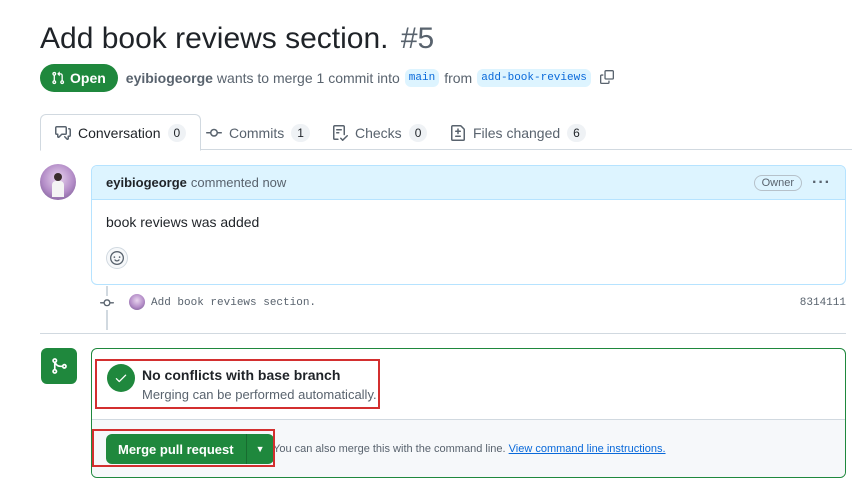 The height and width of the screenshot is (488, 852). What do you see at coordinates (576, 132) in the screenshot?
I see `tab-counter: 6` at bounding box center [576, 132].